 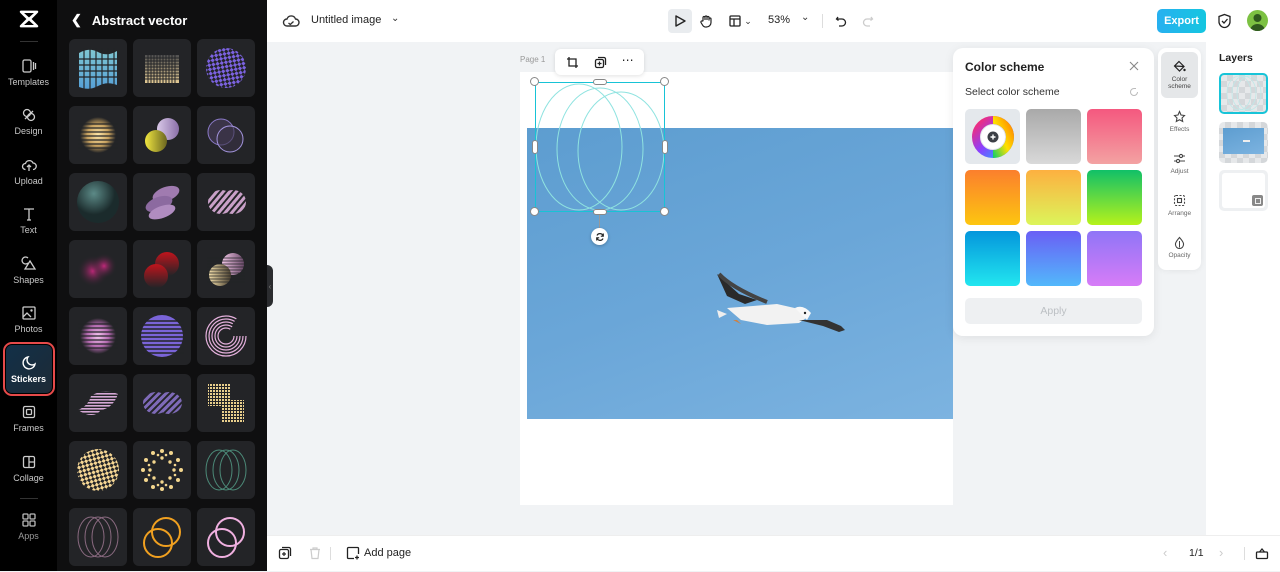 What do you see at coordinates (680, 21) in the screenshot?
I see `select-tool-button` at bounding box center [680, 21].